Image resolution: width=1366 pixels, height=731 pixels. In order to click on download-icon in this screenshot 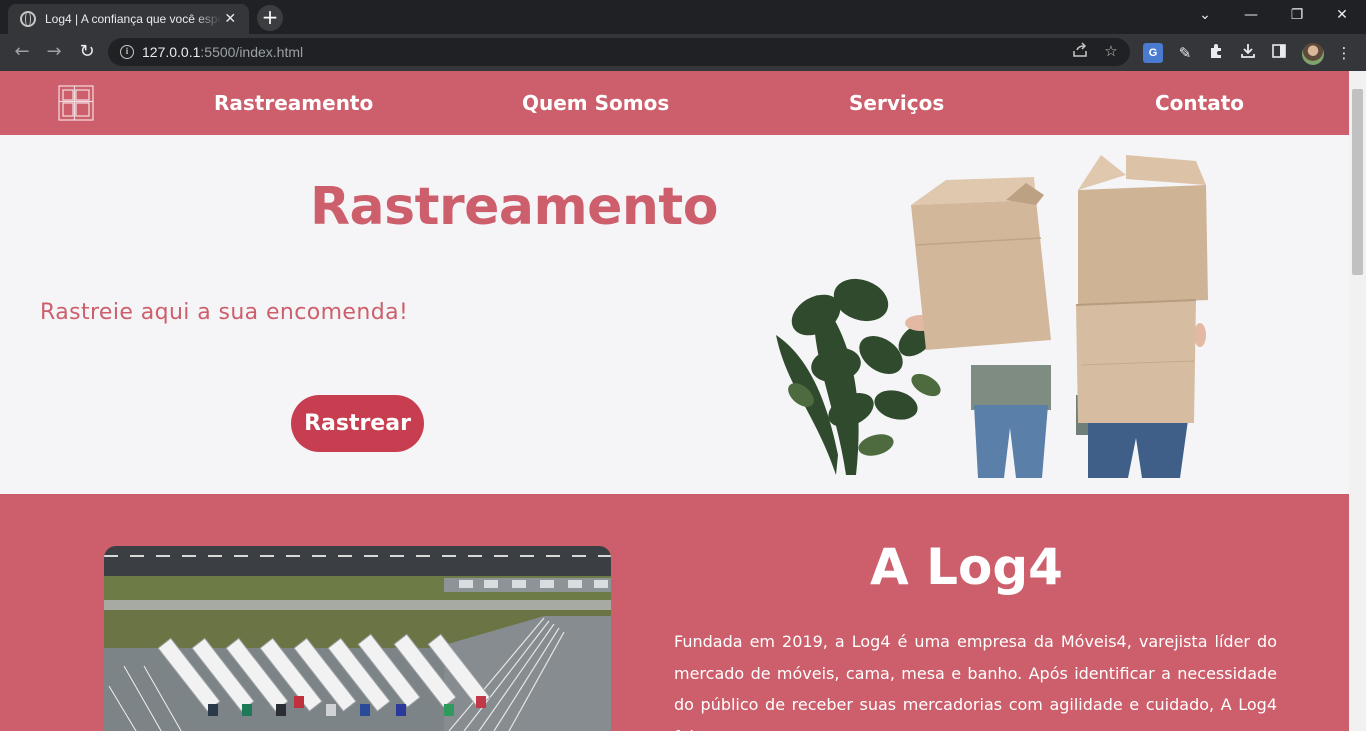, I will do `click(1248, 53)`.